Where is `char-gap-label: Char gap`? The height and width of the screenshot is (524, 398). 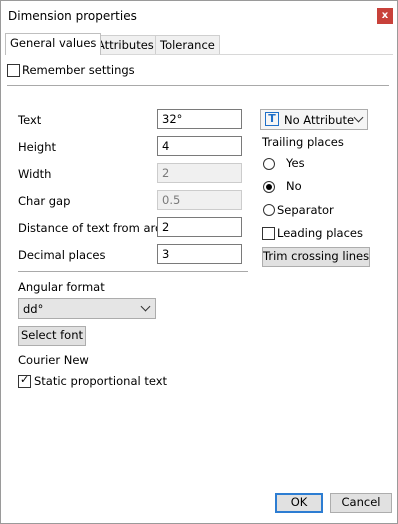 char-gap-label: Char gap is located at coordinates (44, 201).